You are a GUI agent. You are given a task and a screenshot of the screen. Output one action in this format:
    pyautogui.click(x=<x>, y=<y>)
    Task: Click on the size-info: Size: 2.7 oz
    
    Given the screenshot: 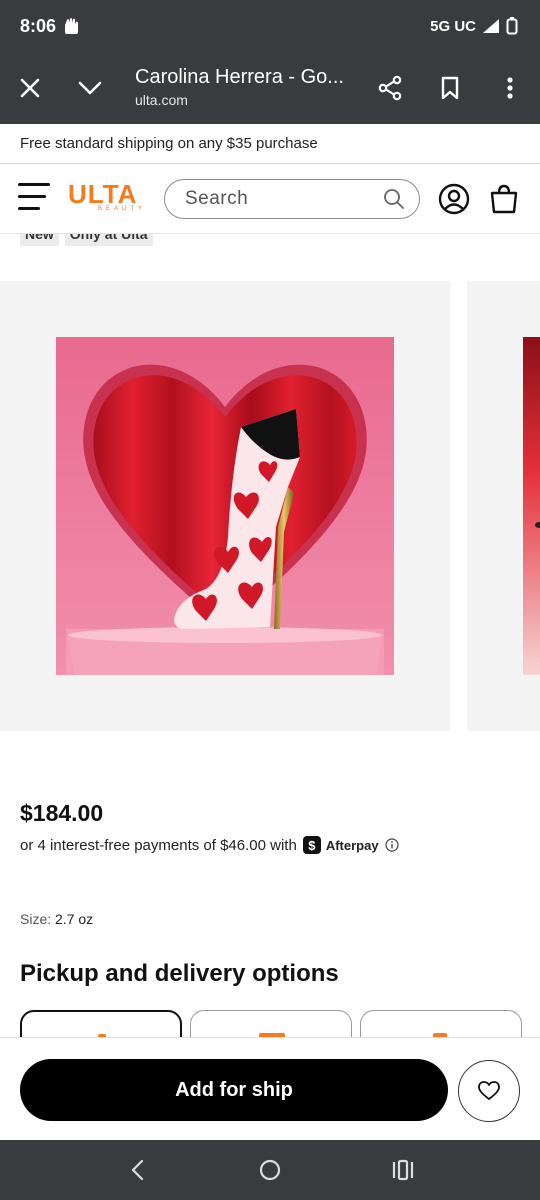 What is the action you would take?
    pyautogui.click(x=56, y=919)
    